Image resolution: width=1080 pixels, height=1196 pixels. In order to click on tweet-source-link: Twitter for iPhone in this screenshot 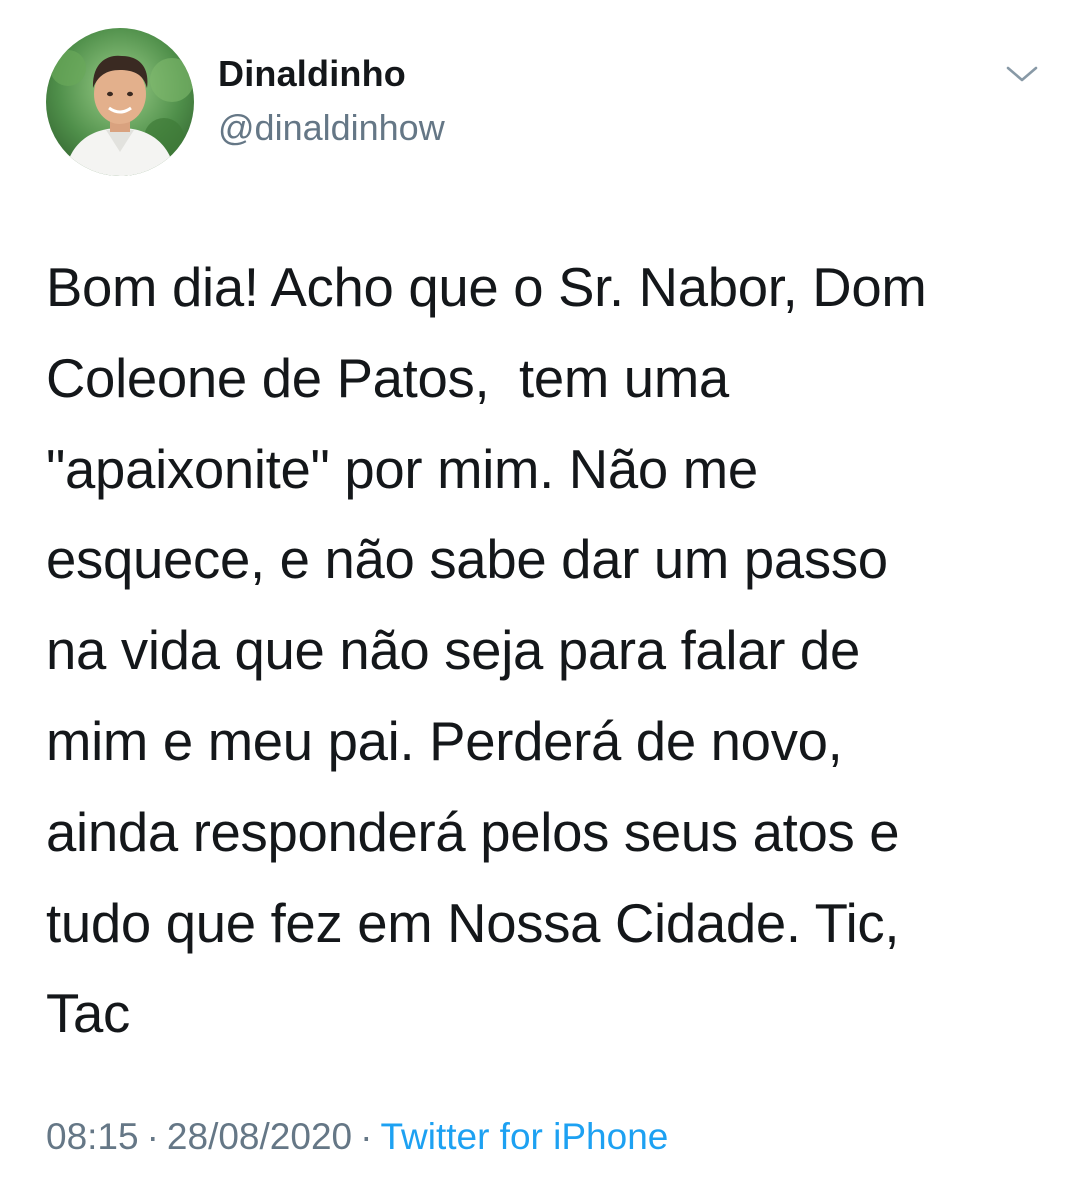, I will do `click(524, 1136)`.